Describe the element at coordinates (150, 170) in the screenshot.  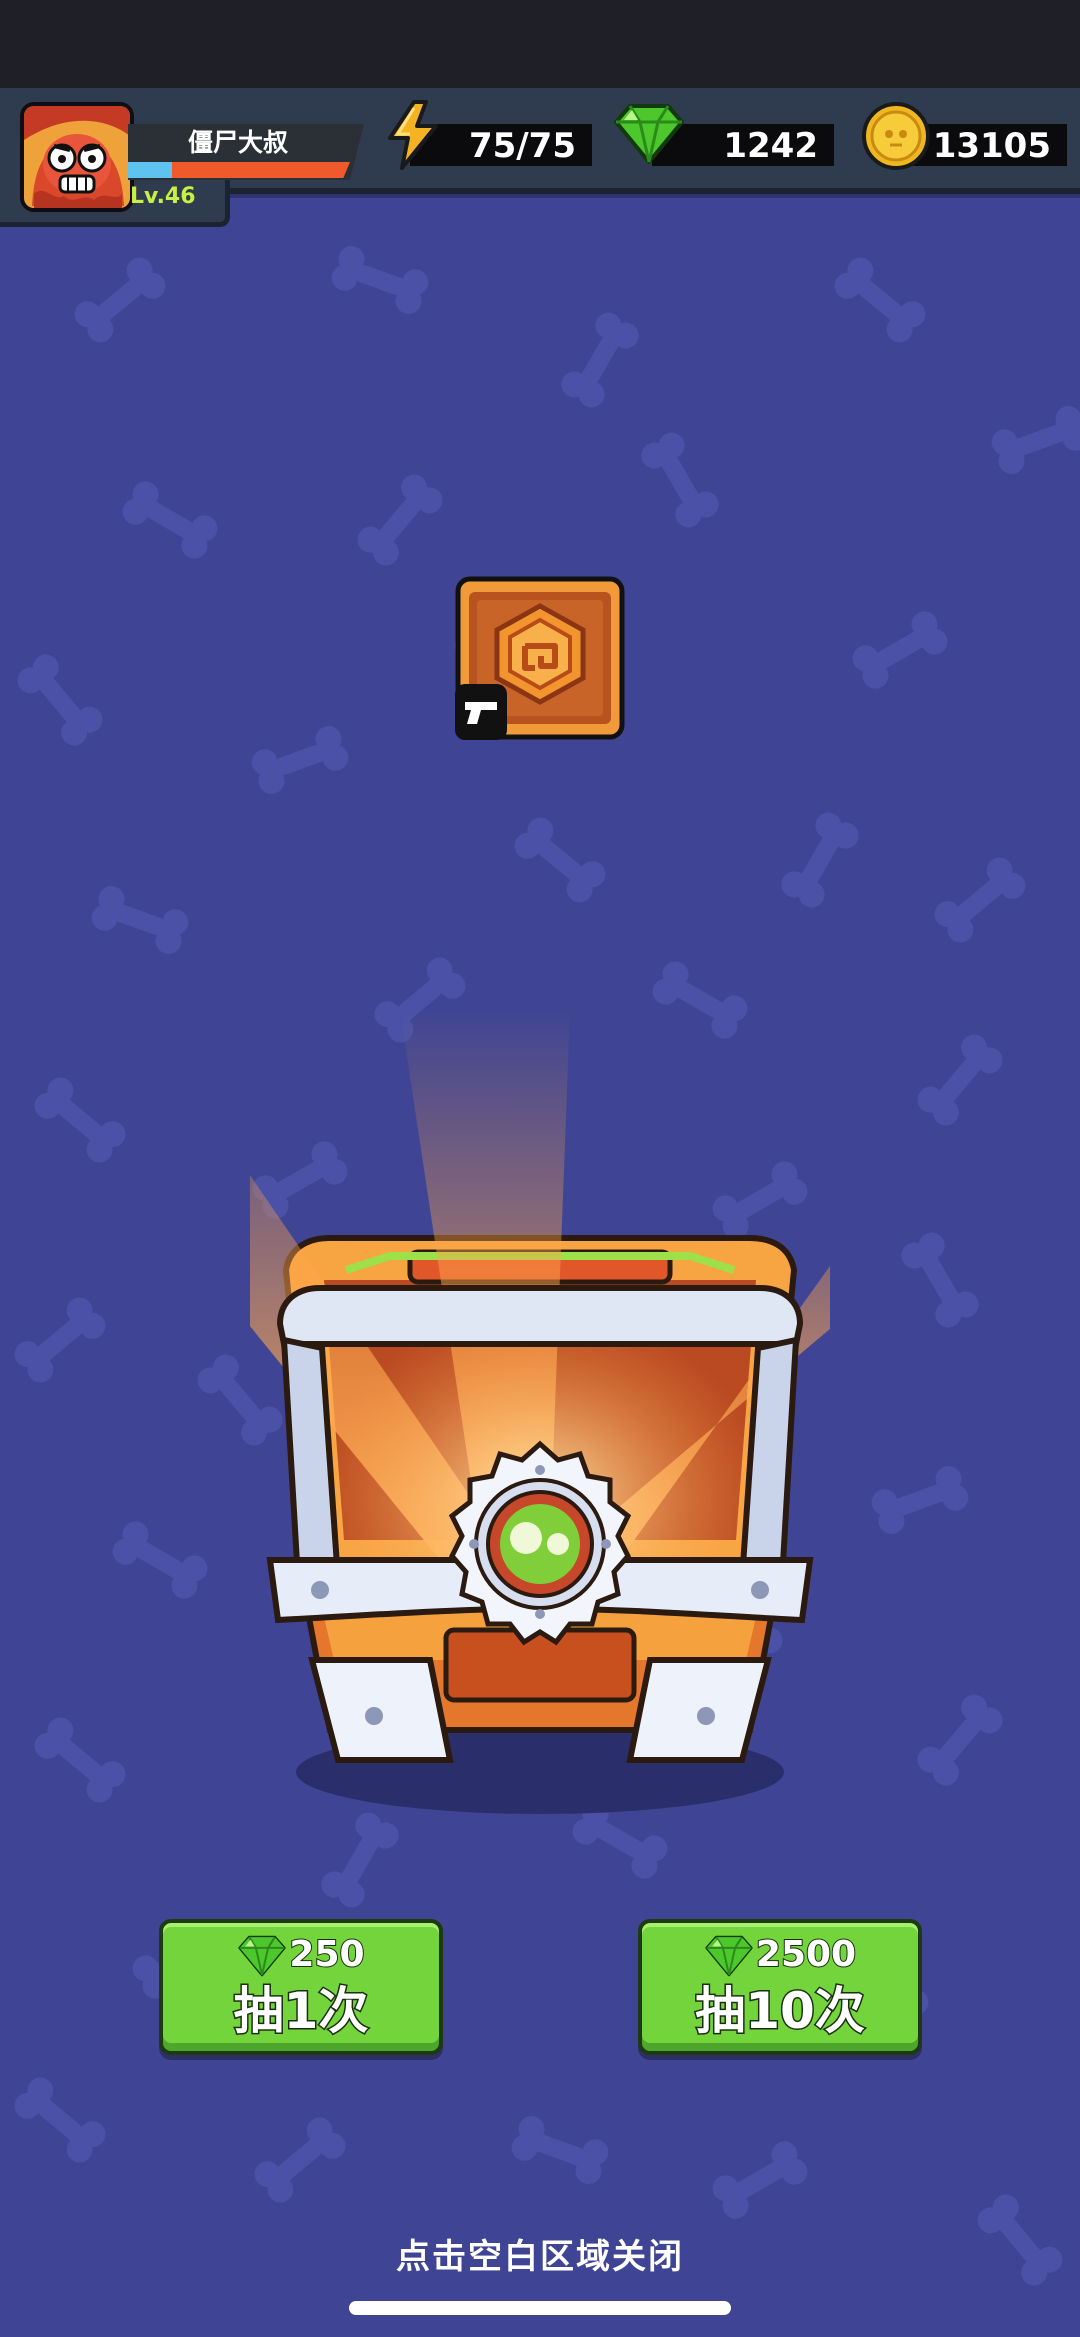
I see `xp-bar-fill` at that location.